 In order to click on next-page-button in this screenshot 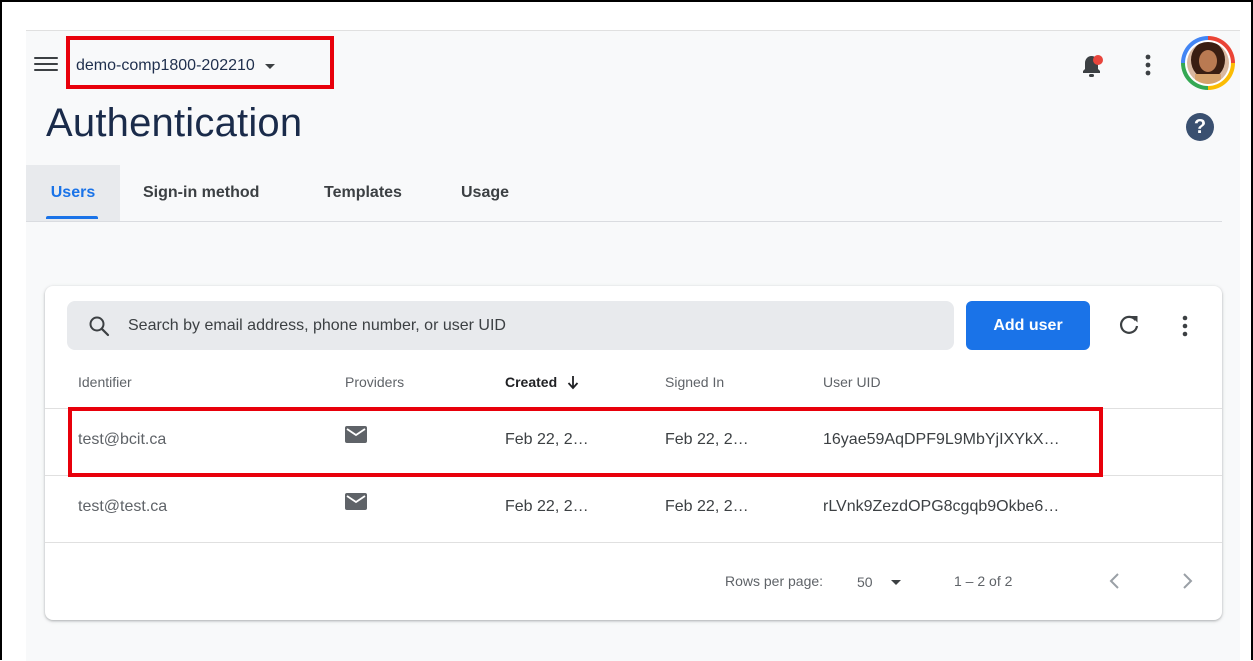, I will do `click(1187, 581)`.